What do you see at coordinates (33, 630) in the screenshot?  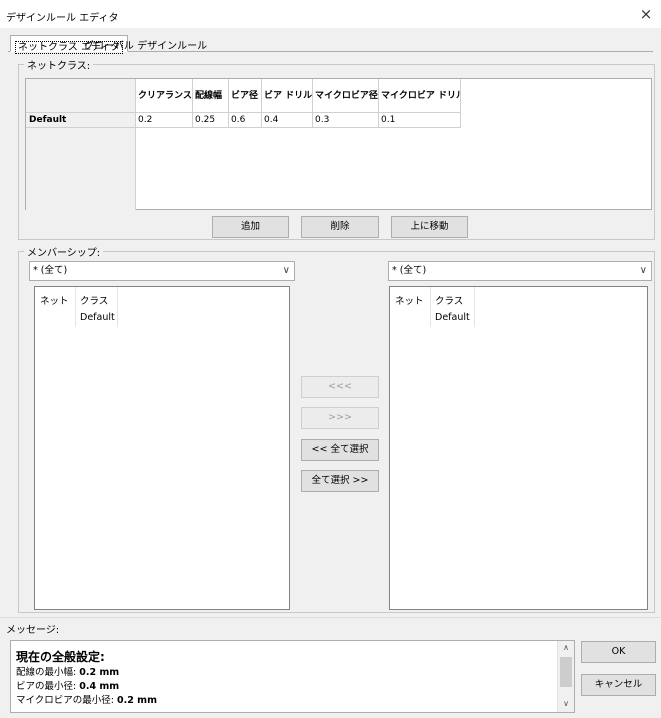 I see `messages-label: メッセージ:` at bounding box center [33, 630].